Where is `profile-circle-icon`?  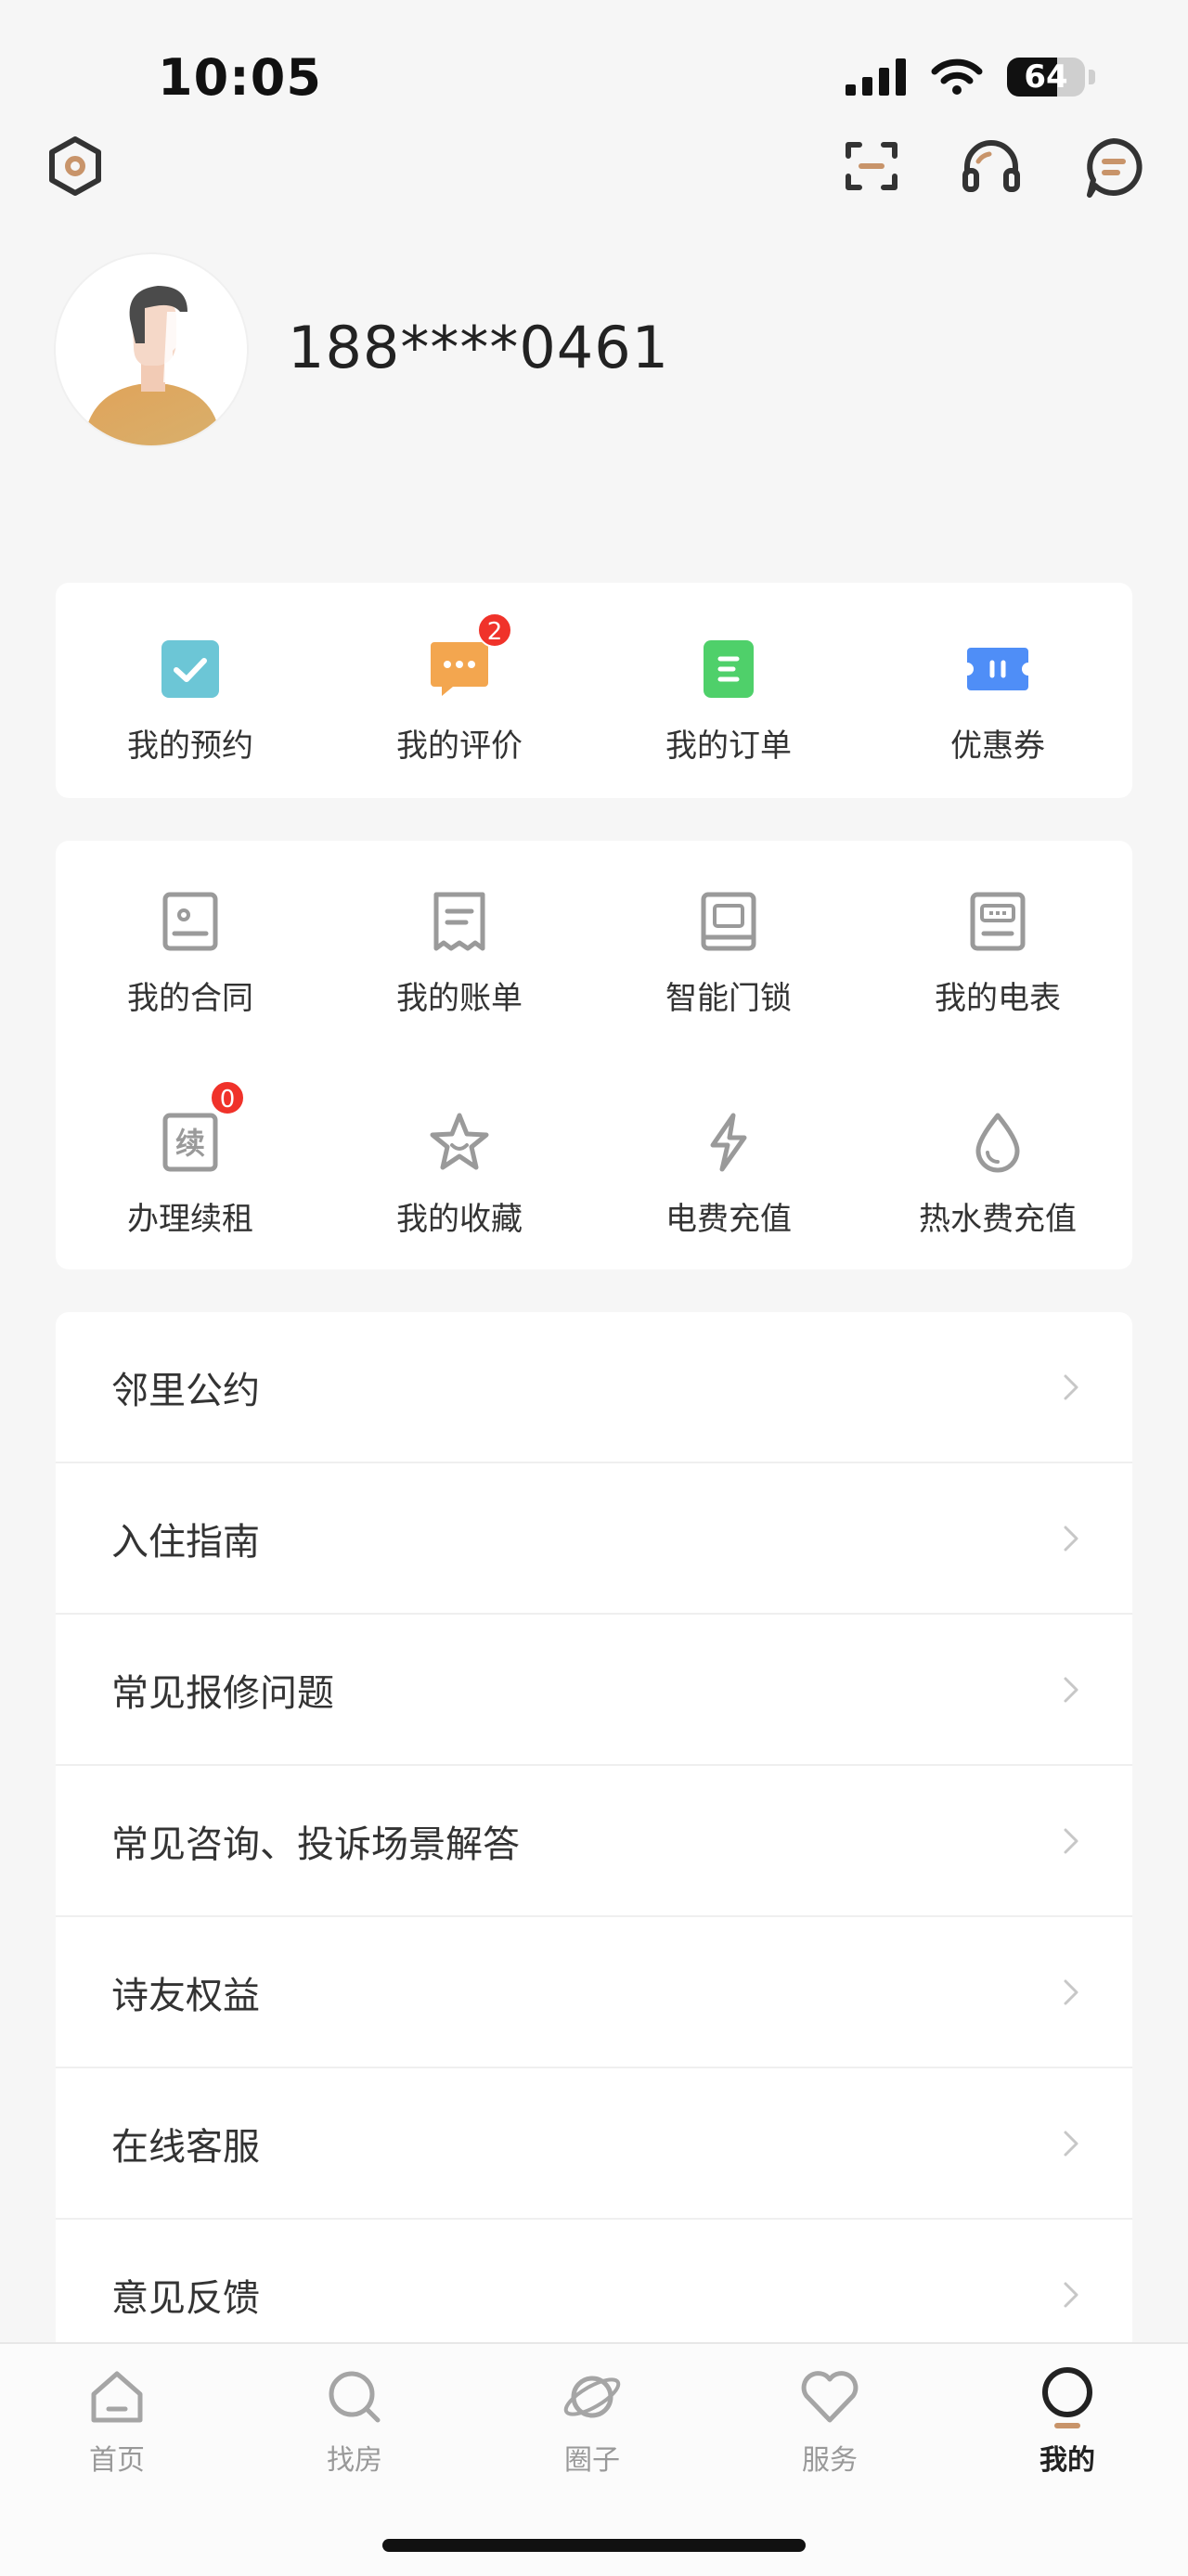
profile-circle-icon is located at coordinates (1067, 2398).